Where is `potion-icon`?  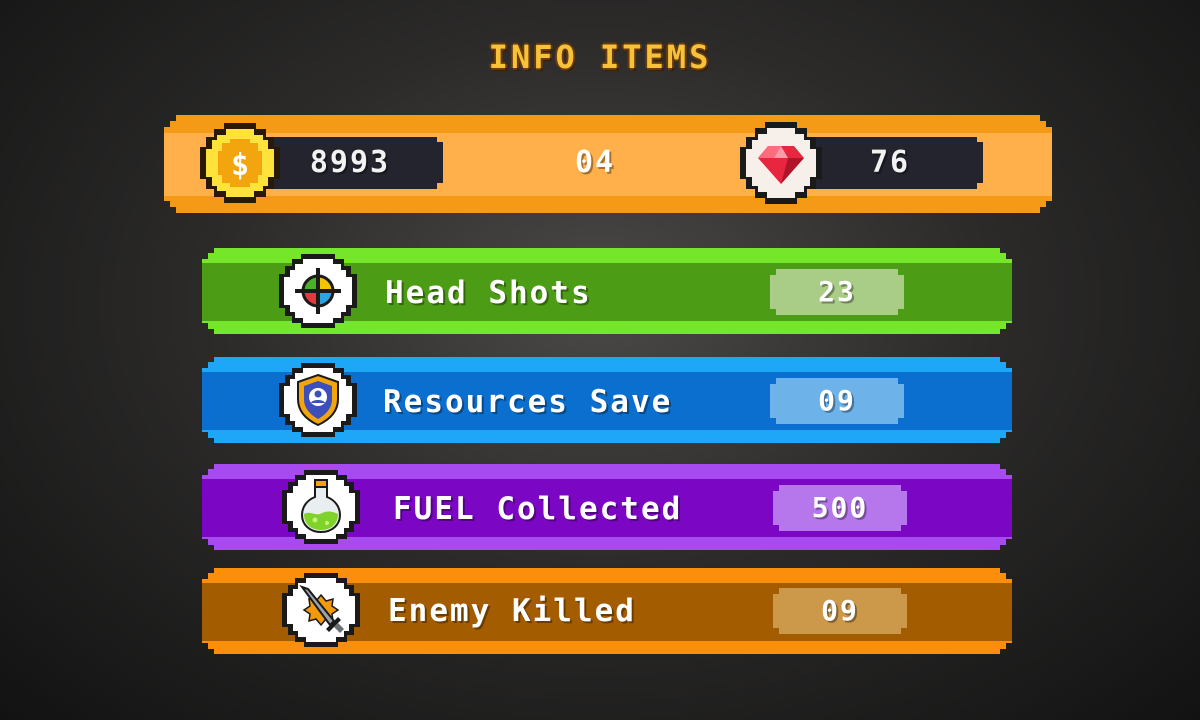 potion-icon is located at coordinates (321, 507).